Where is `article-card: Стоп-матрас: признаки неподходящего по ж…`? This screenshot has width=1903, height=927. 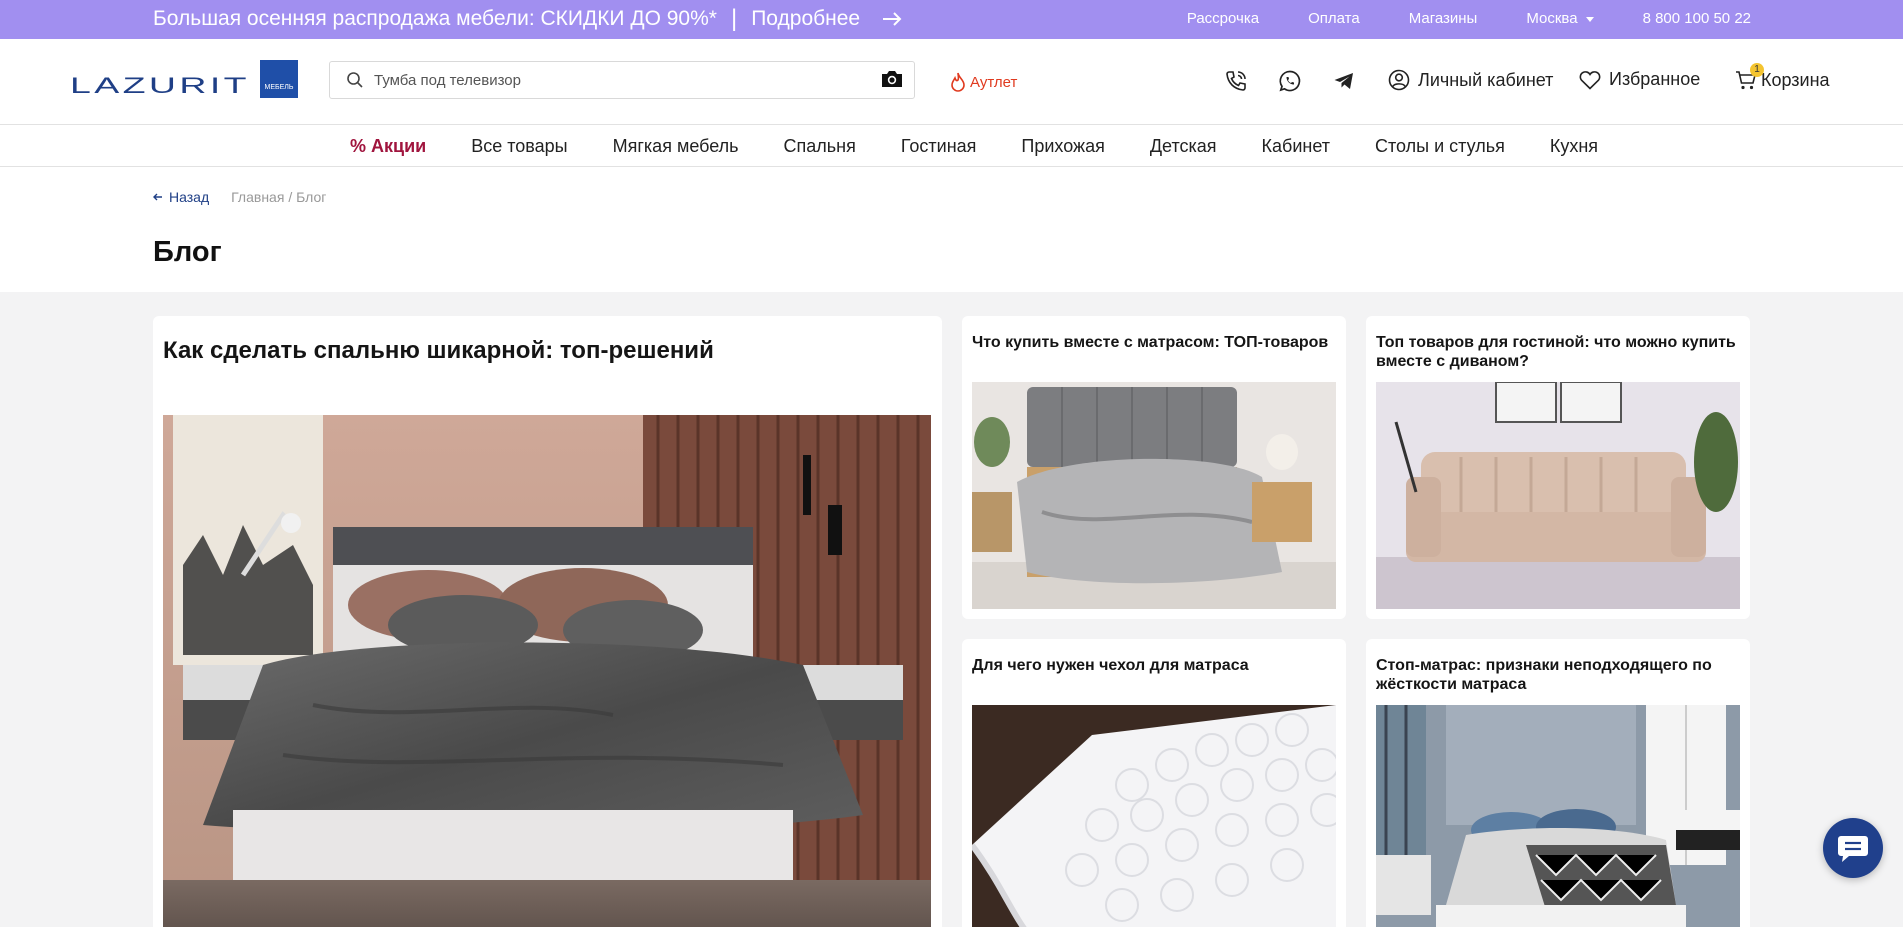 article-card: Стоп-матрас: признаки неподходящего по ж… is located at coordinates (1558, 783).